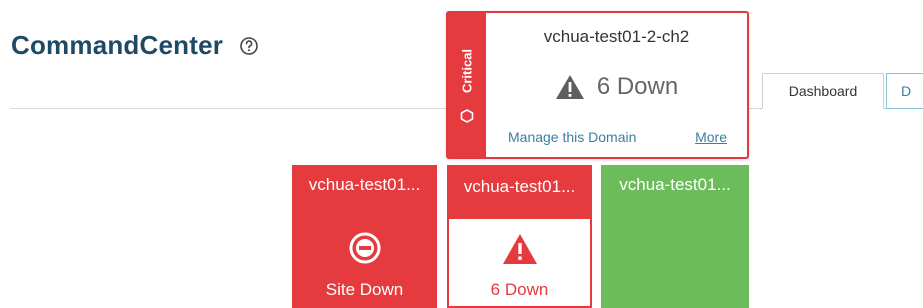 This screenshot has height=308, width=923. I want to click on app-title-text: CommandCenter, so click(117, 45).